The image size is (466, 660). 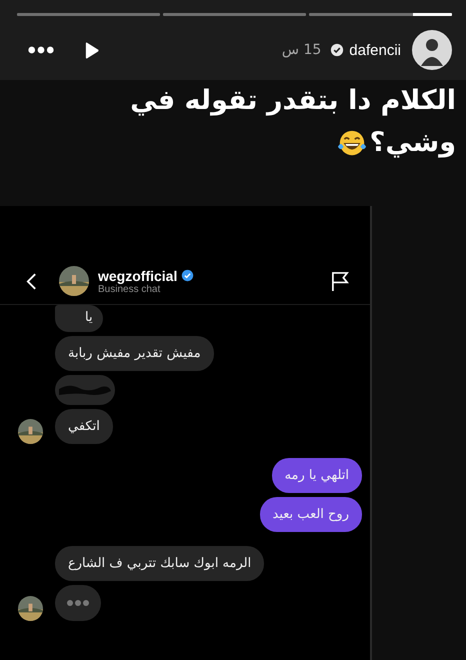 What do you see at coordinates (91, 50) in the screenshot?
I see `play-icon` at bounding box center [91, 50].